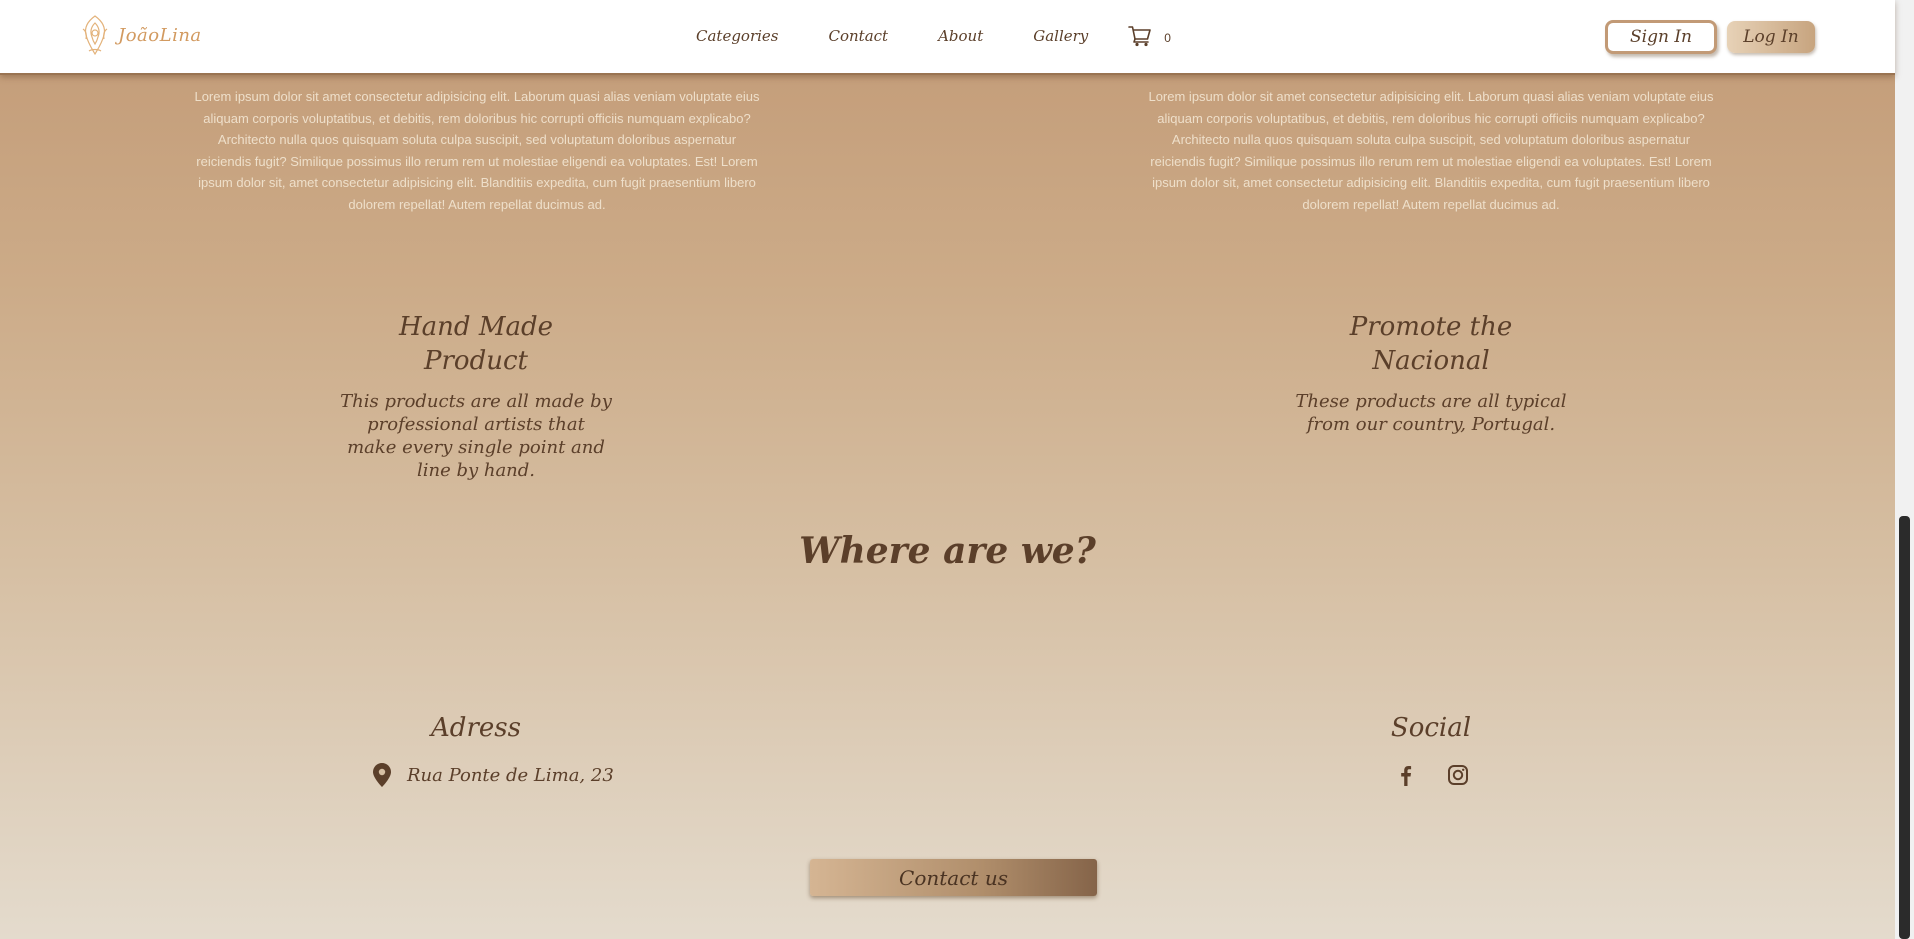  I want to click on facebook-icon, so click(1406, 775).